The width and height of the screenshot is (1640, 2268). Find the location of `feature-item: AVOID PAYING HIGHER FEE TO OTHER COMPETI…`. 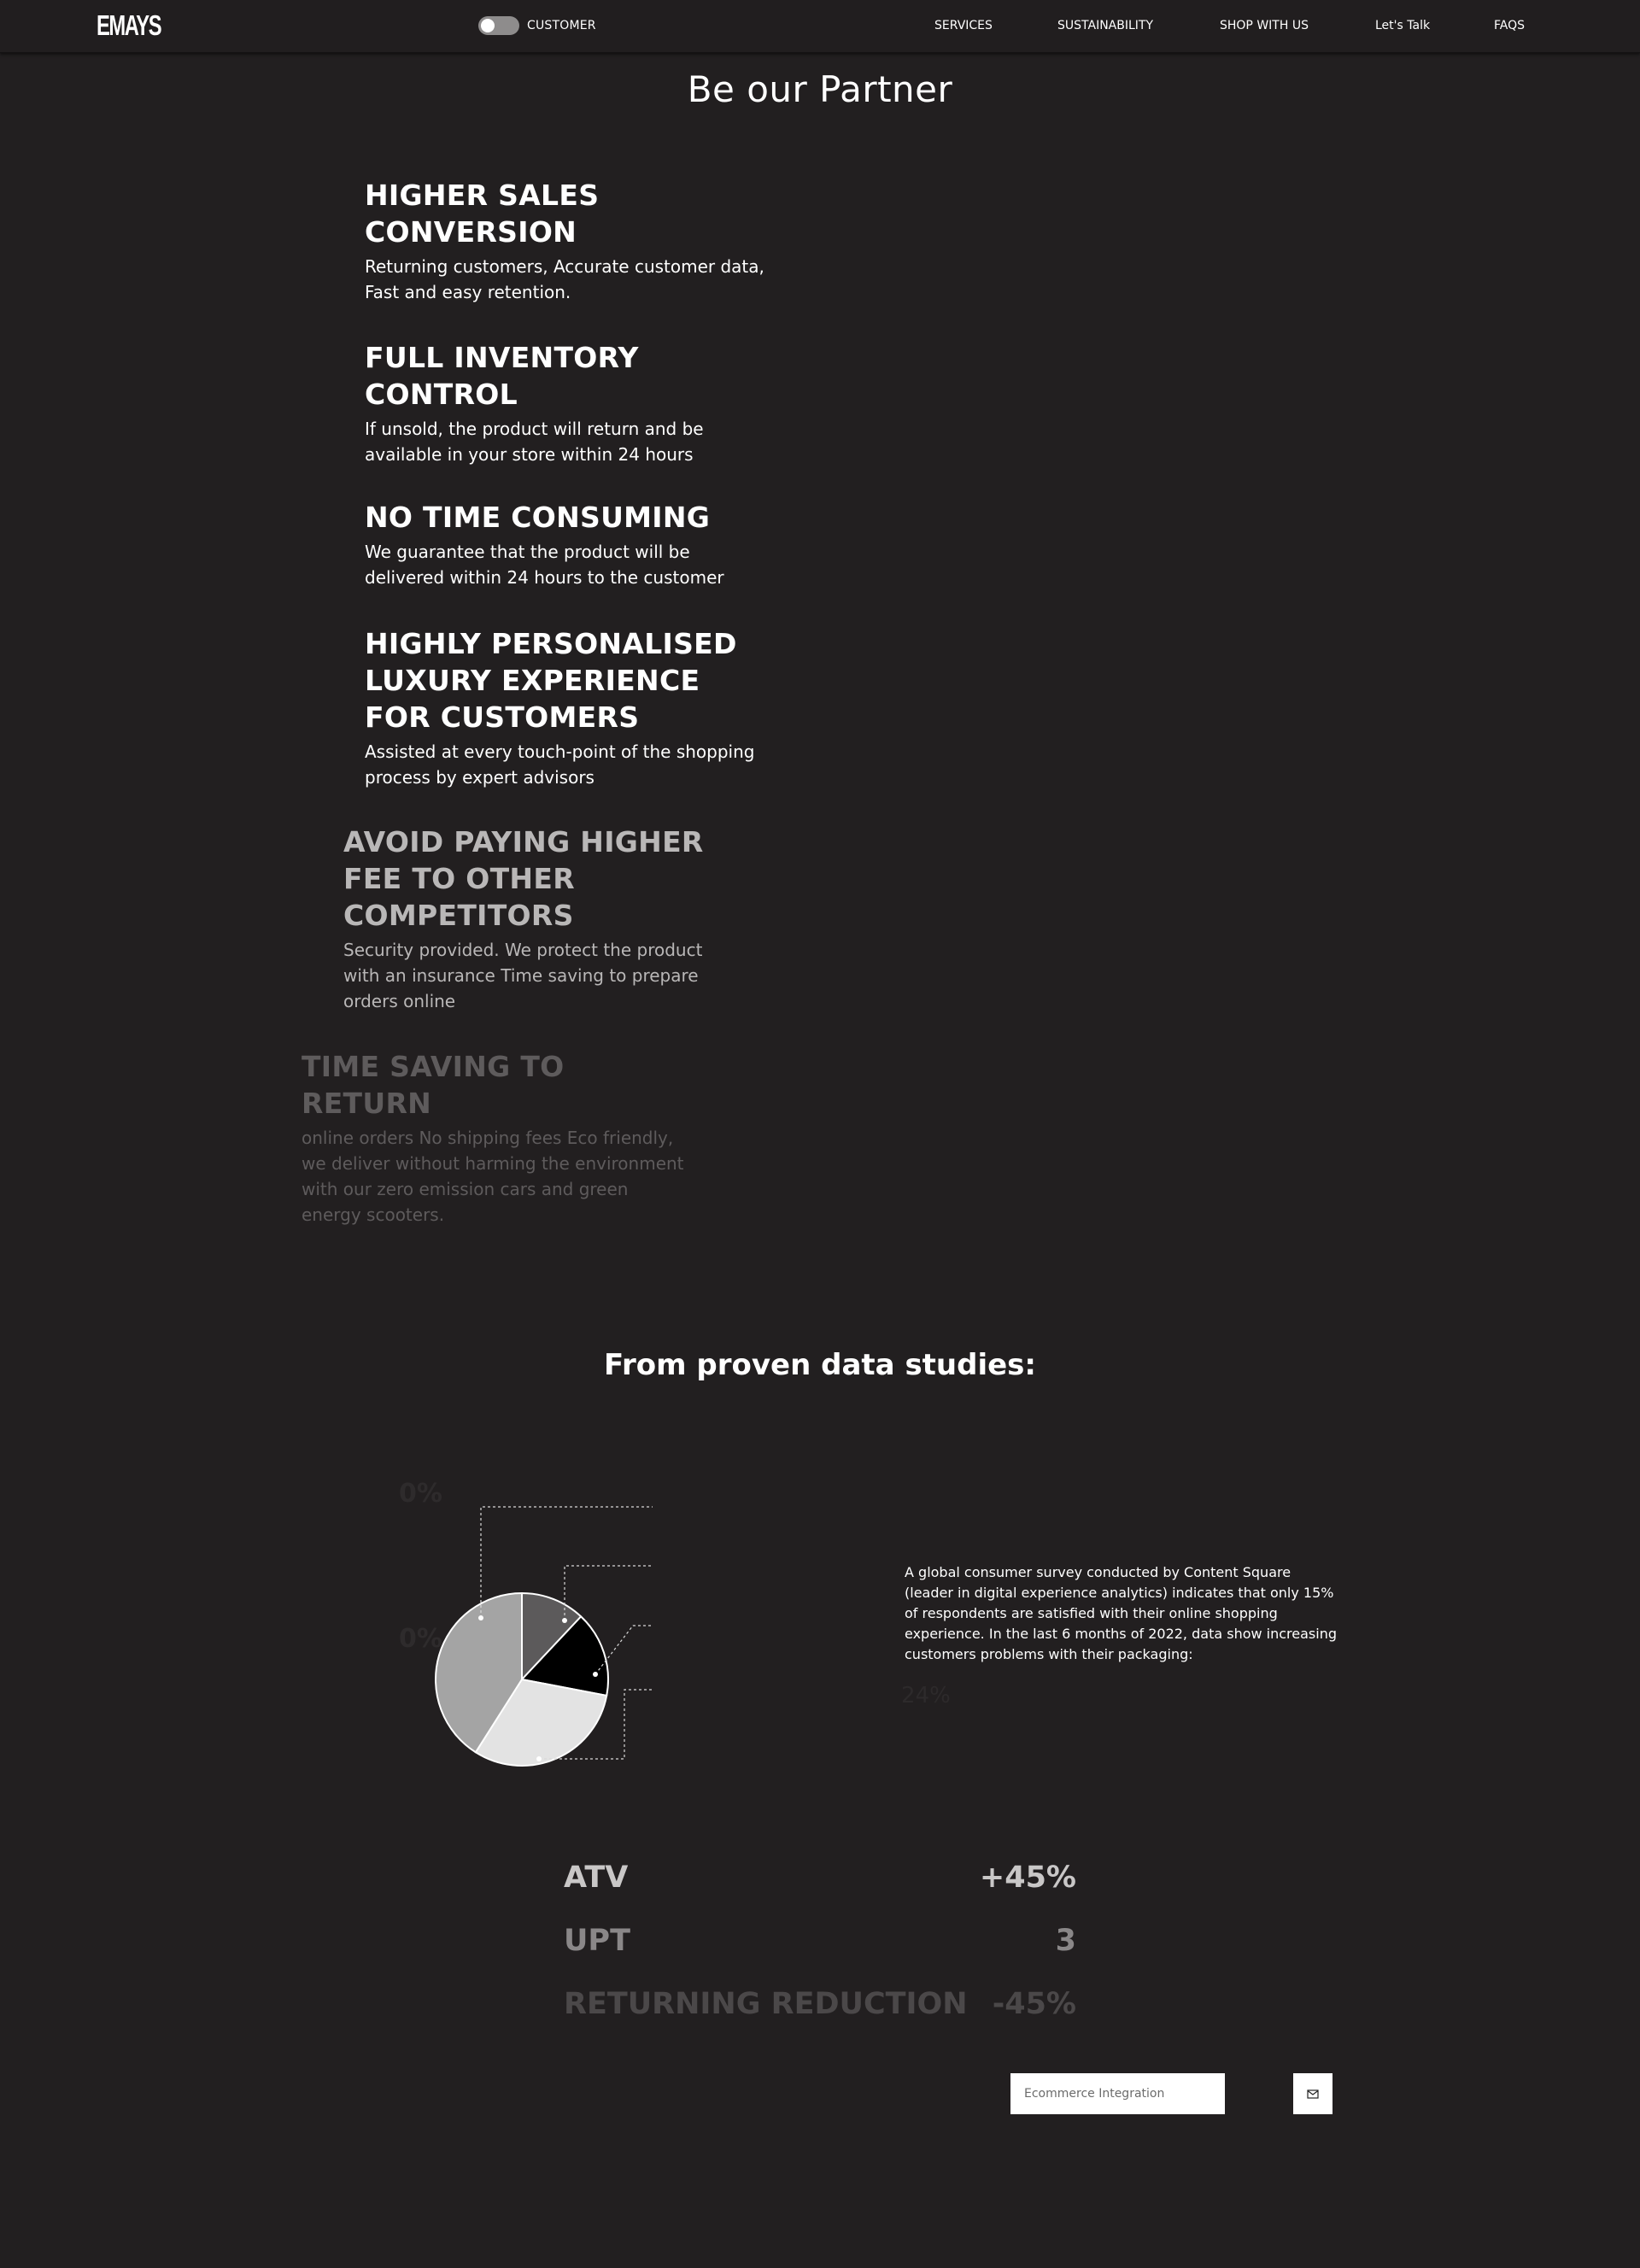

feature-item: AVOID PAYING HIGHER FEE TO OTHER COMPETI… is located at coordinates (539, 918).